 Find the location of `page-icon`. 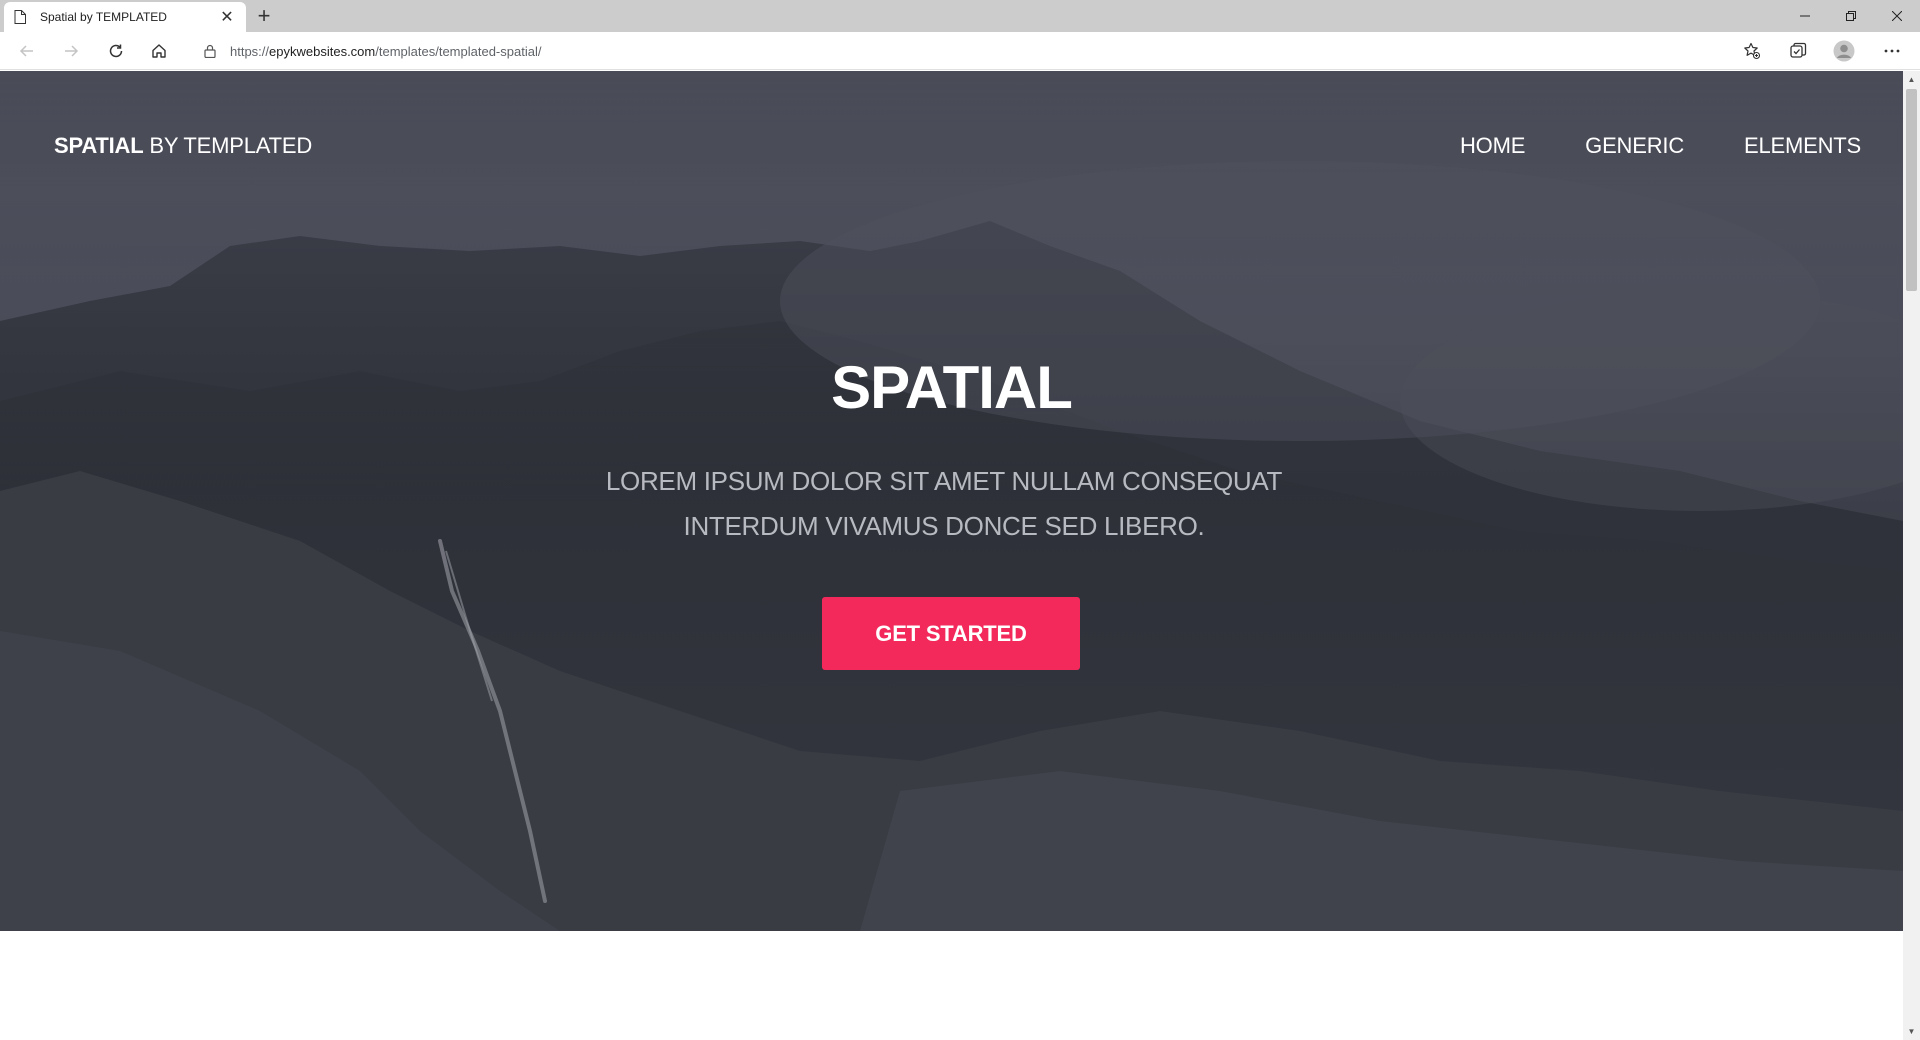

page-icon is located at coordinates (21, 17).